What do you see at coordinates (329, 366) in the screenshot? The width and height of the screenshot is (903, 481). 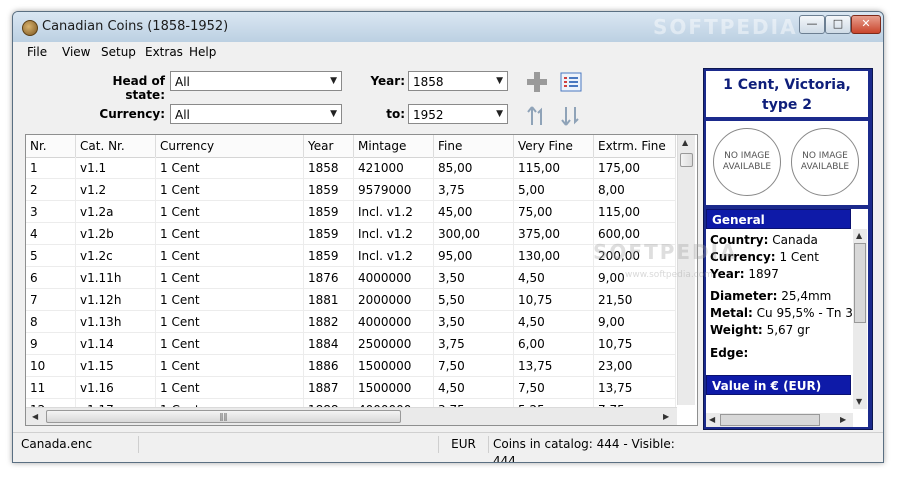 I see `table-cell: 1886` at bounding box center [329, 366].